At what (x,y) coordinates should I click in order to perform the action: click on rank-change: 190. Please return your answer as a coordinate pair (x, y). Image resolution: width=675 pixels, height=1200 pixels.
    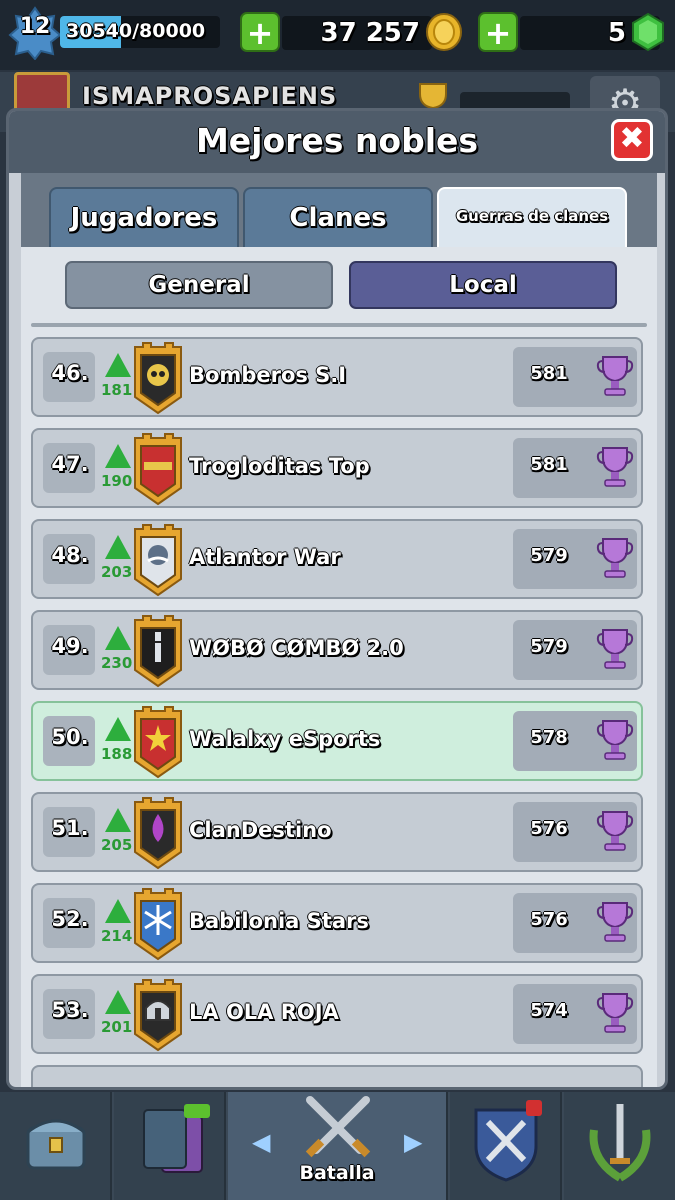
    Looking at the image, I should click on (117, 481).